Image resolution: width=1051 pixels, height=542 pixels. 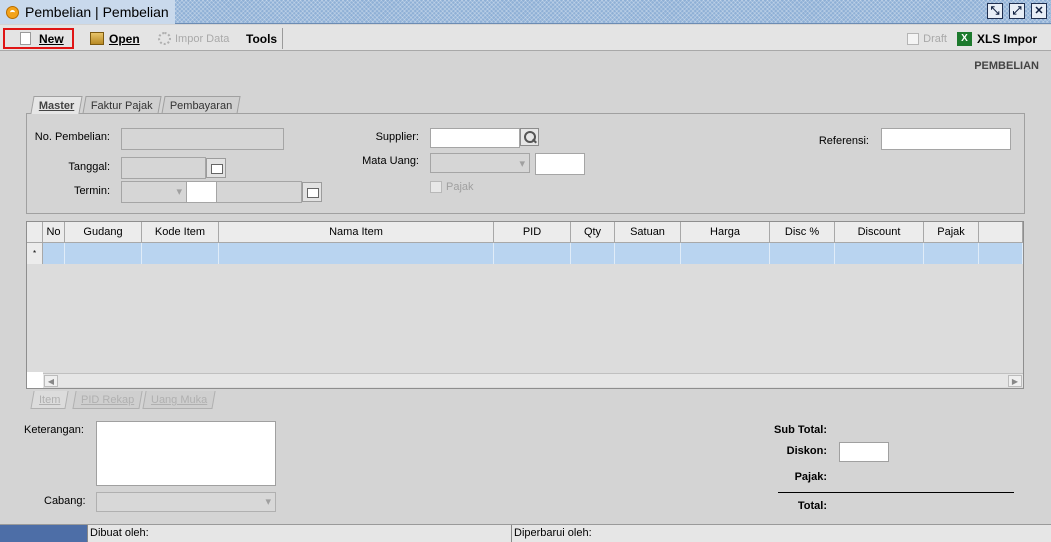 I want to click on status-bar: Dibuat oleh: Diperbarui oleh:, so click(x=525, y=533).